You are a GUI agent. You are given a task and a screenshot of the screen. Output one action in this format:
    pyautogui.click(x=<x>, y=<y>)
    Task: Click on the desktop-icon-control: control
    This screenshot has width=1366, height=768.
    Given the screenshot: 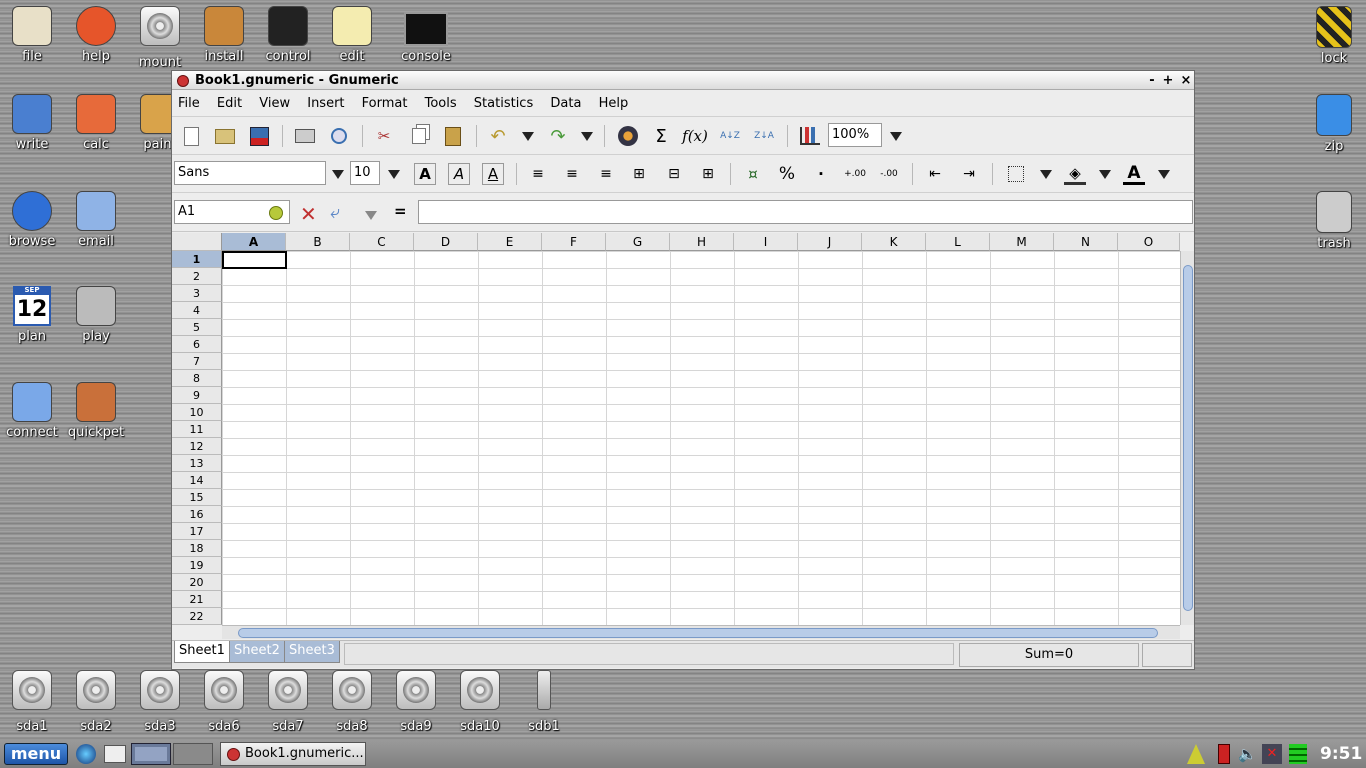 What is the action you would take?
    pyautogui.click(x=288, y=40)
    